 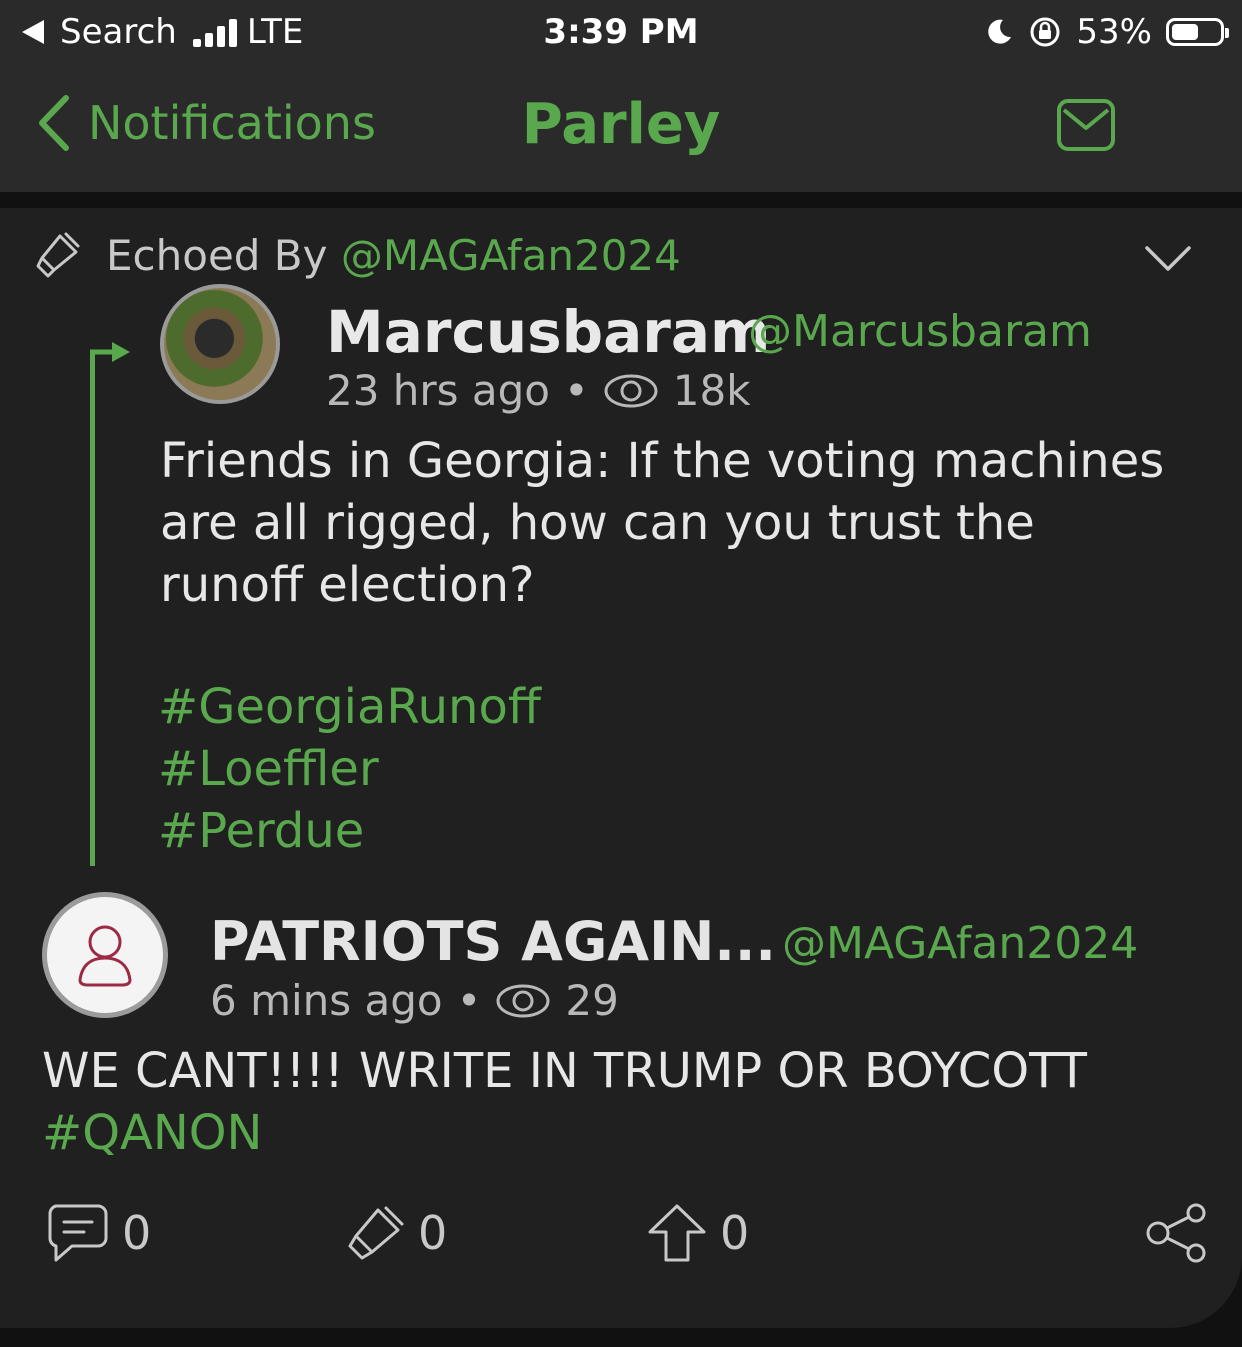 I want to click on comment-button: 0, so click(x=98, y=1233).